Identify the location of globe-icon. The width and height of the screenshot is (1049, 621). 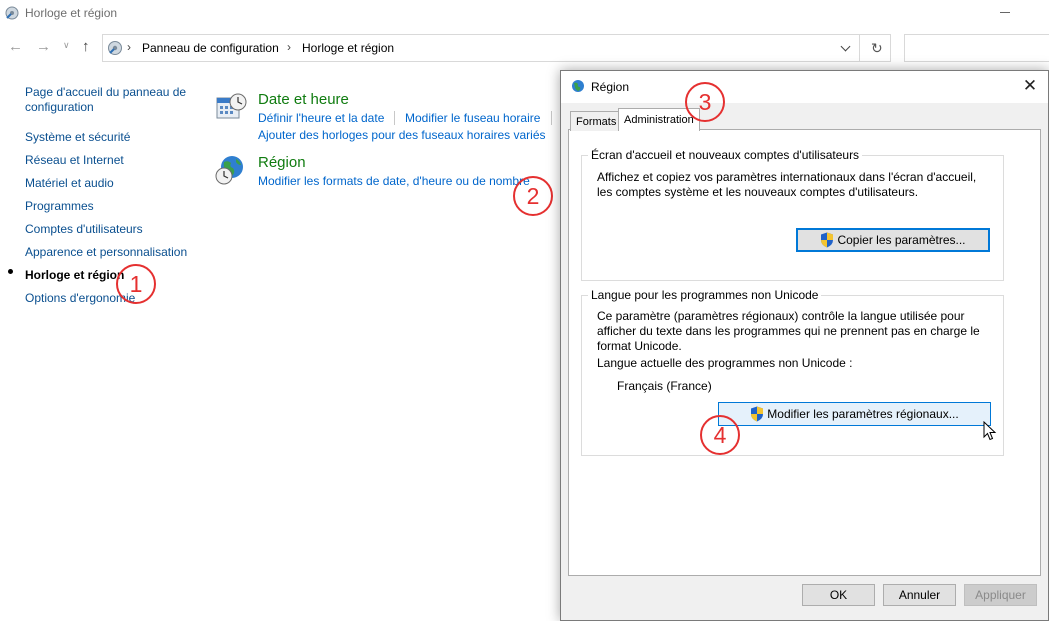
(578, 86).